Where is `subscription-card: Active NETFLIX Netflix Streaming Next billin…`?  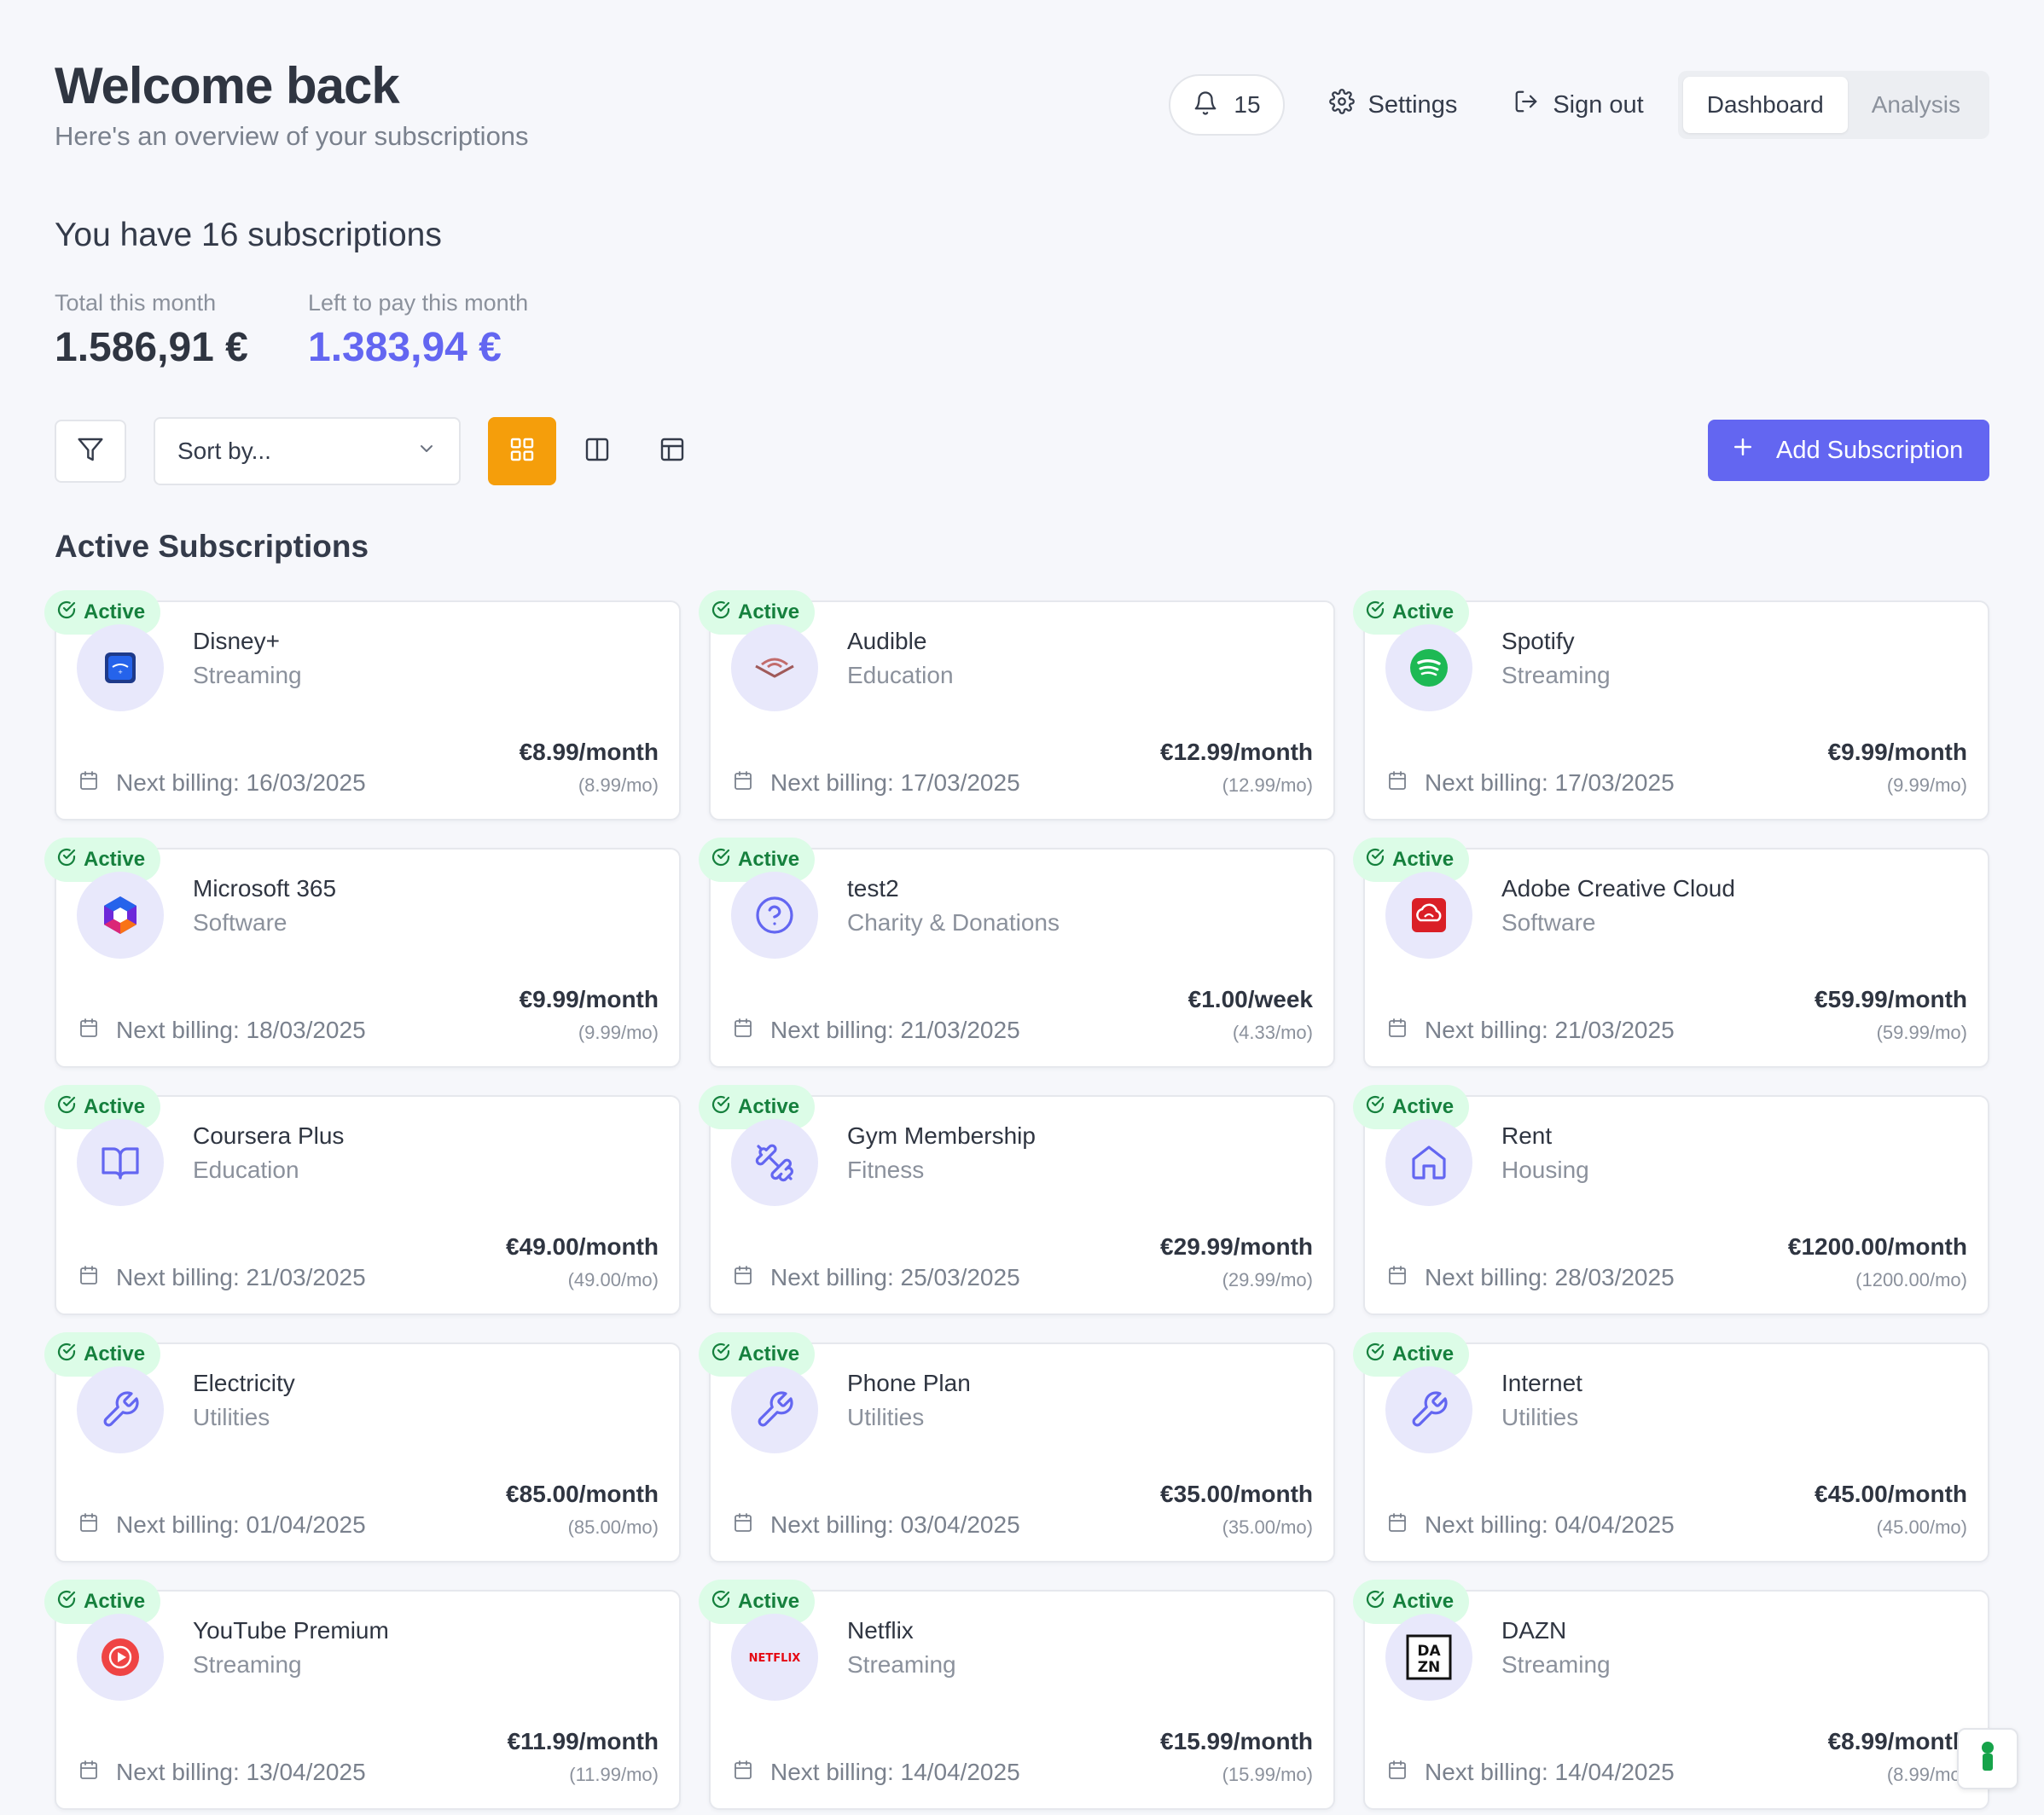 subscription-card: Active NETFLIX Netflix Streaming Next billin… is located at coordinates (1017, 1695).